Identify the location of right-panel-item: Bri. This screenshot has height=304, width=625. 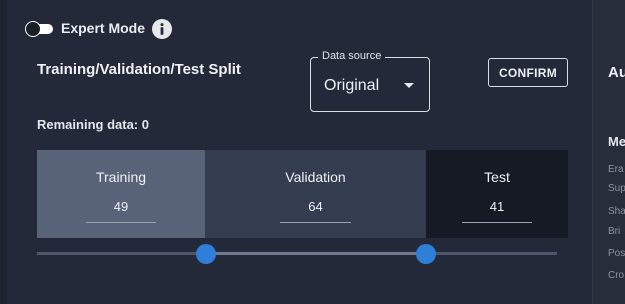
(614, 231).